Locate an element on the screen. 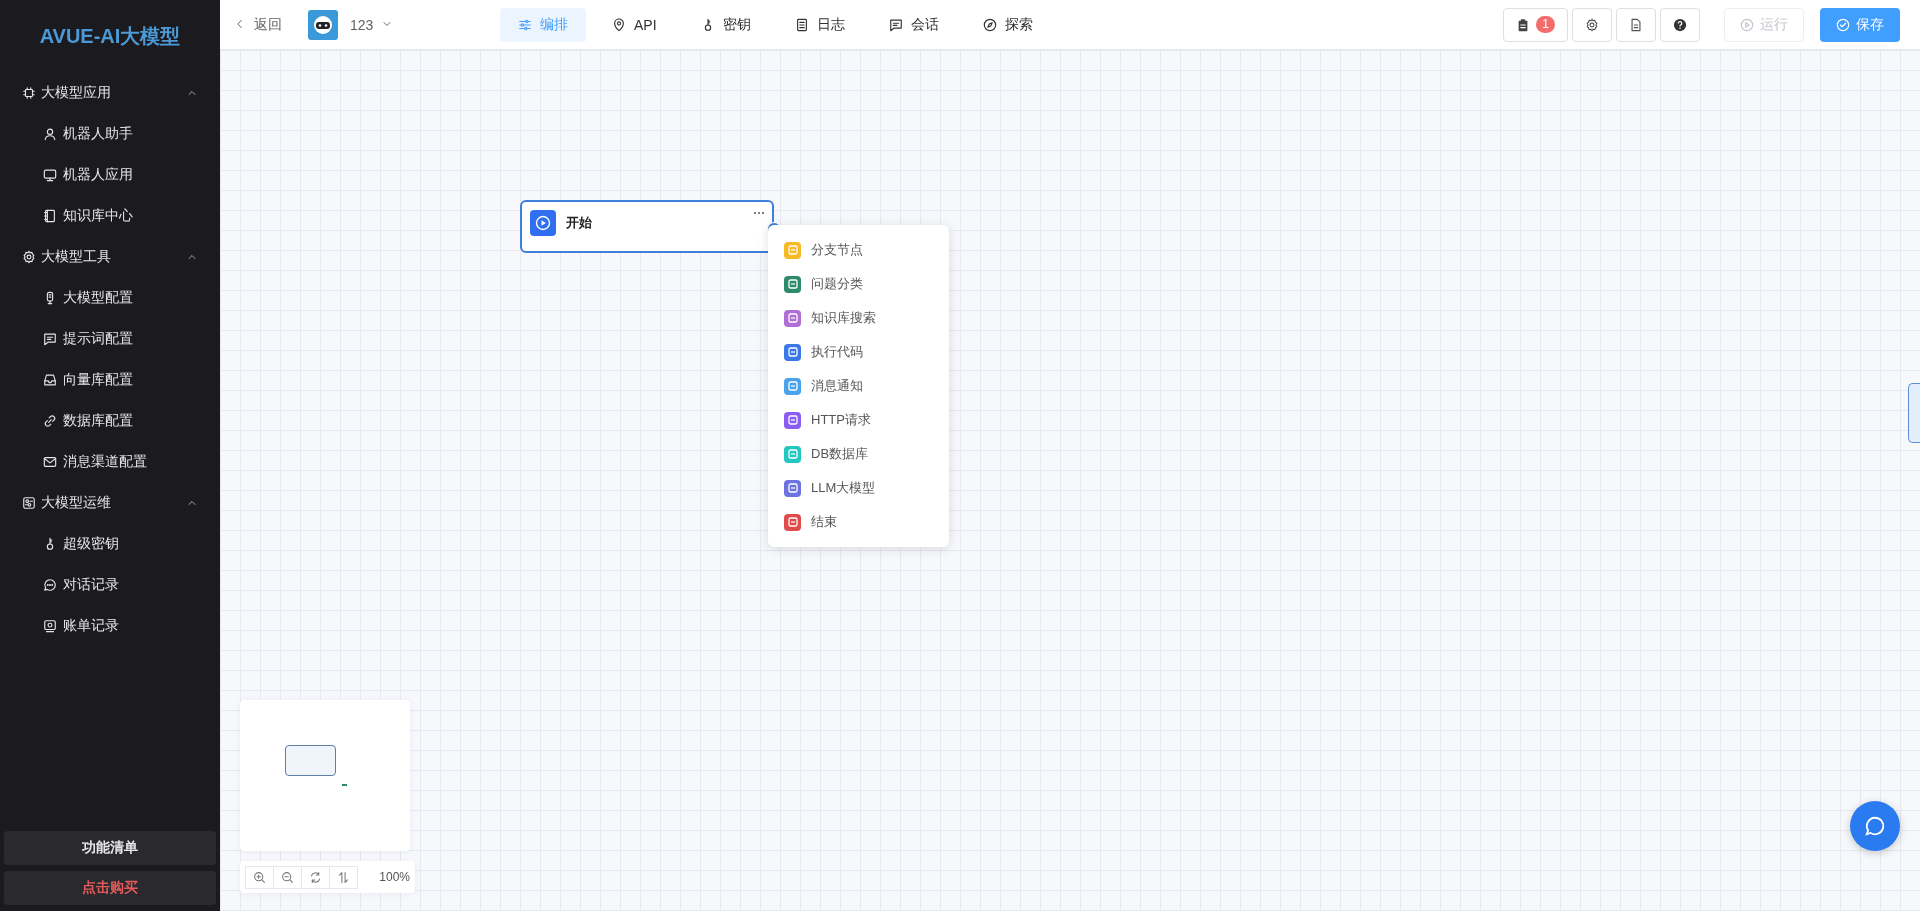 The width and height of the screenshot is (1920, 911). tab: 日志 is located at coordinates (819, 24).